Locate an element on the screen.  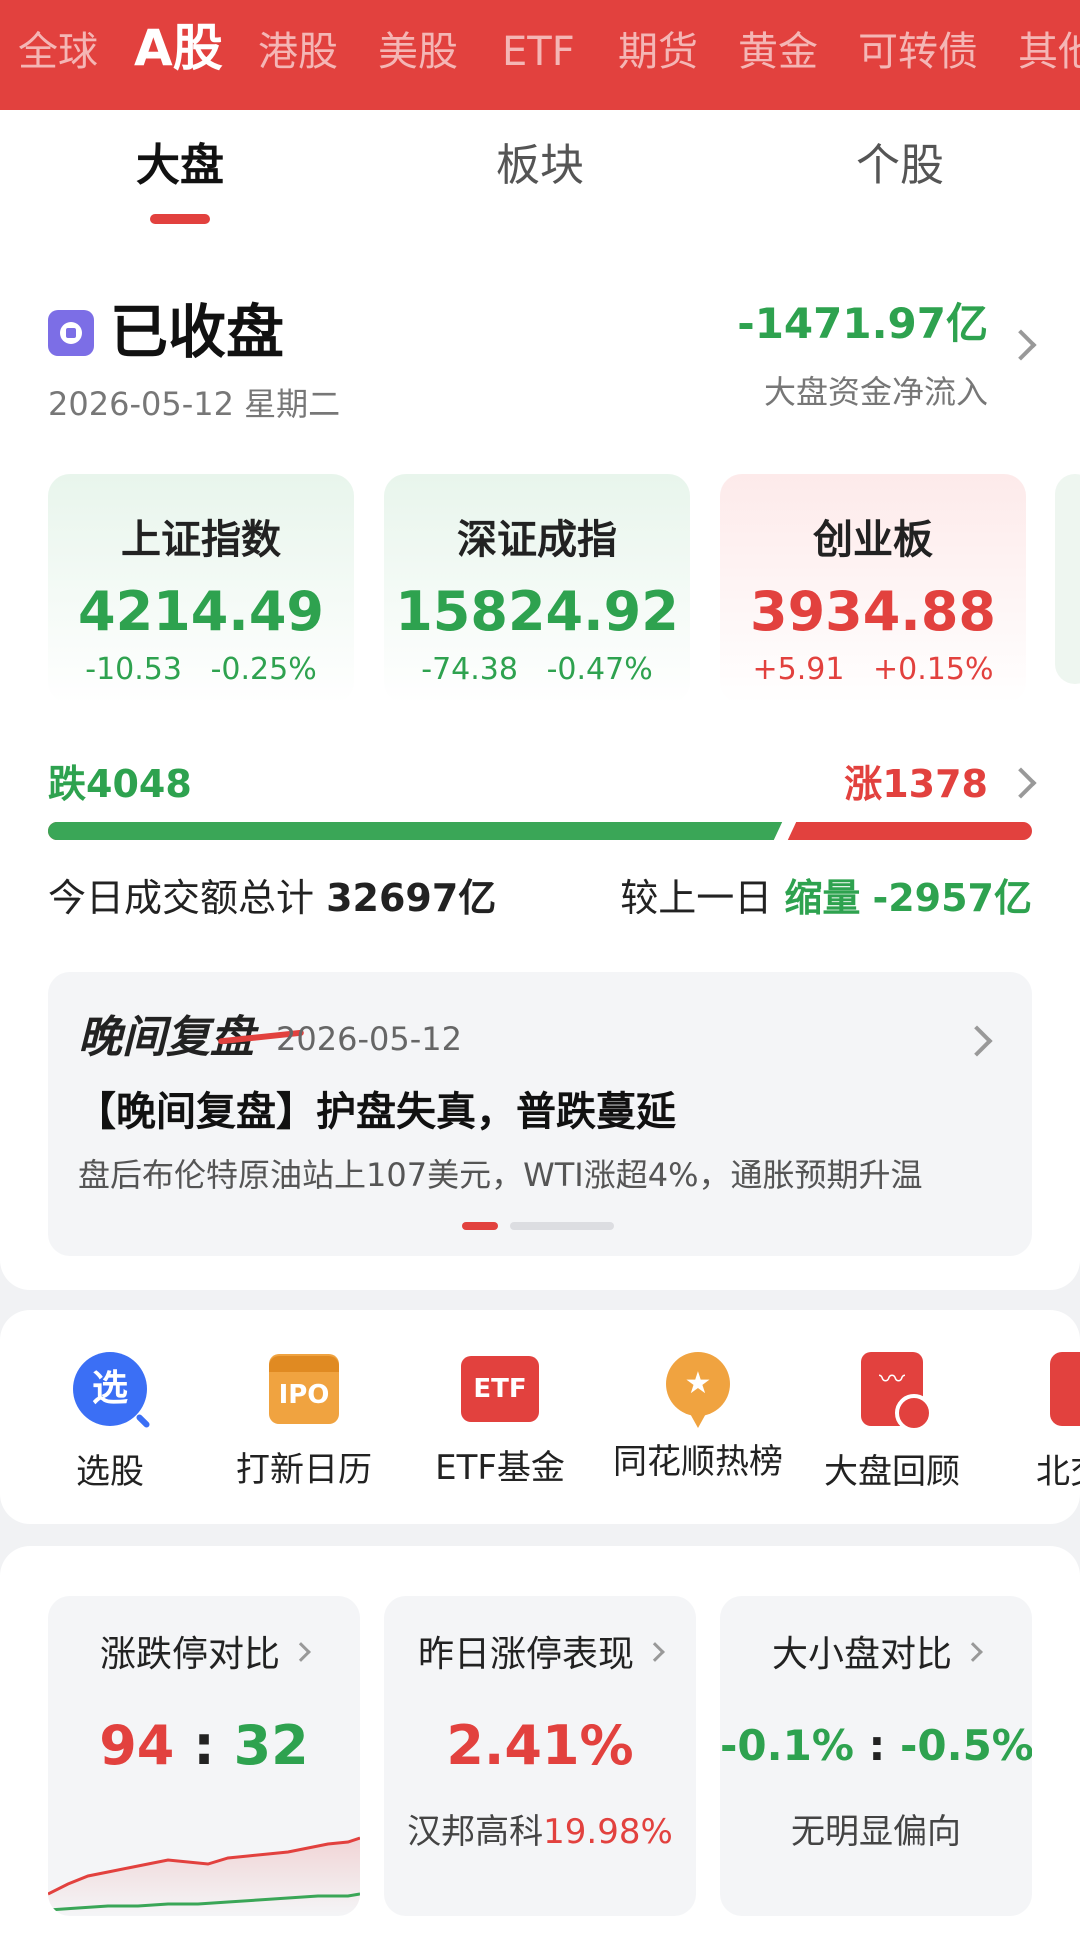
net-flow-label: 大盘资金净流入 is located at coordinates (876, 392).